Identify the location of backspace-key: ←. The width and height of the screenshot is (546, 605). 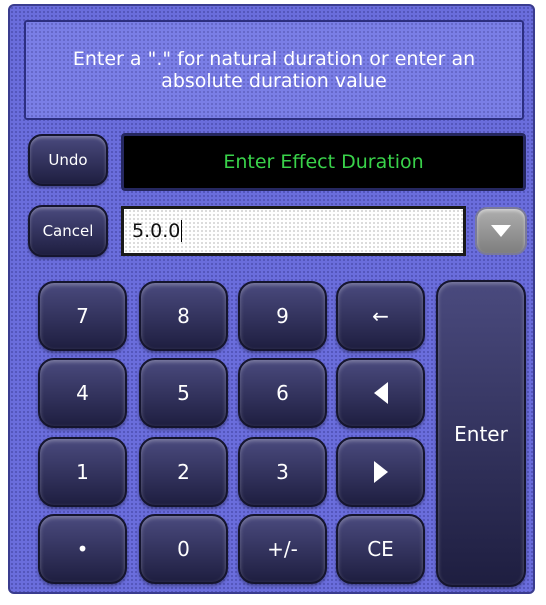
(380, 316).